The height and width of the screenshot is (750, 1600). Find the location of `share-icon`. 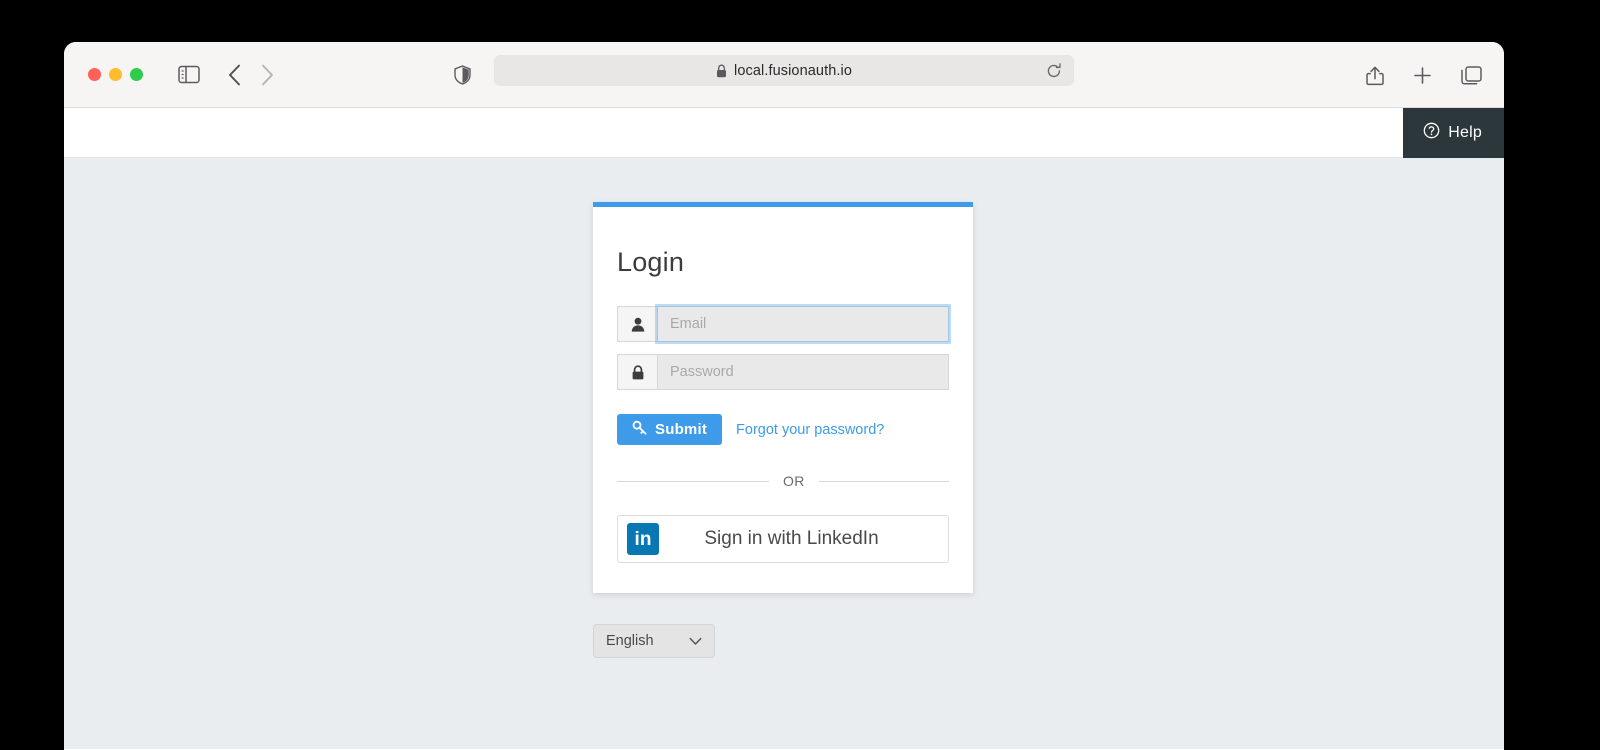

share-icon is located at coordinates (1375, 75).